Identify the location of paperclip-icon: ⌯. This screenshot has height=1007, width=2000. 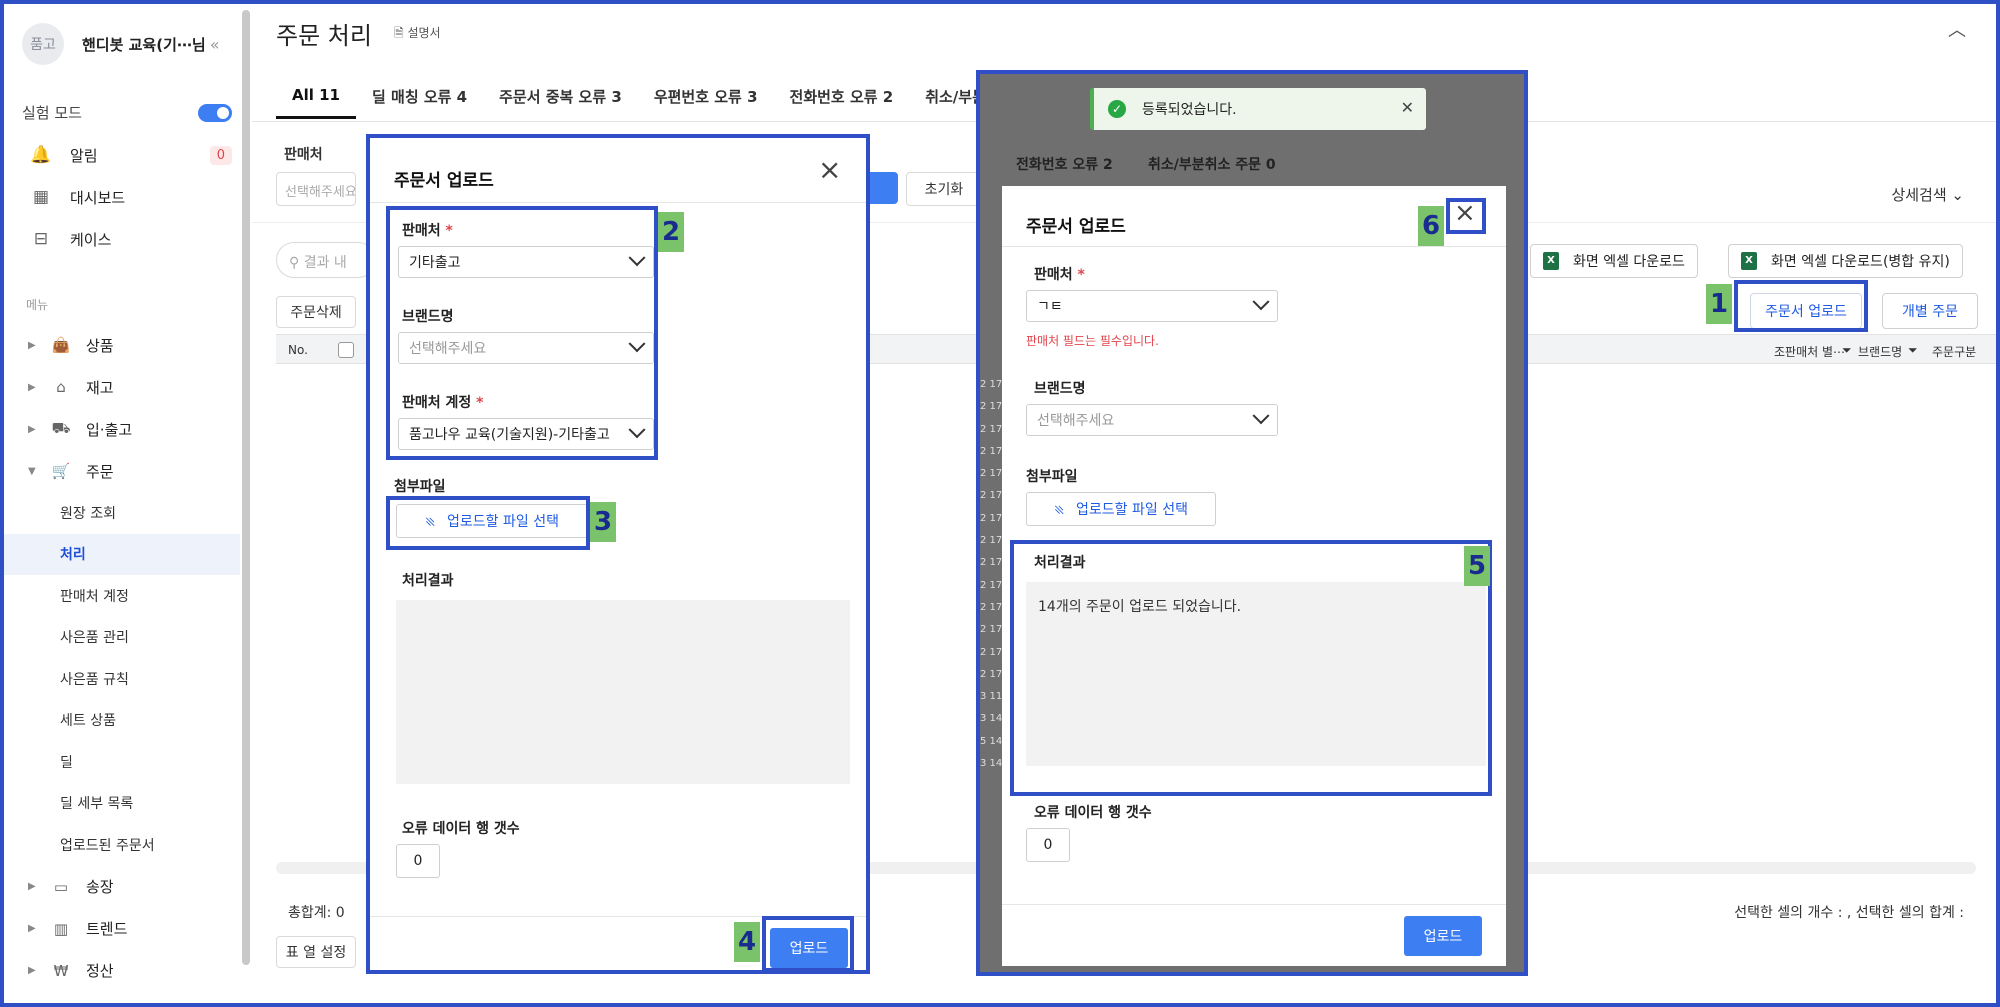
(1060, 509).